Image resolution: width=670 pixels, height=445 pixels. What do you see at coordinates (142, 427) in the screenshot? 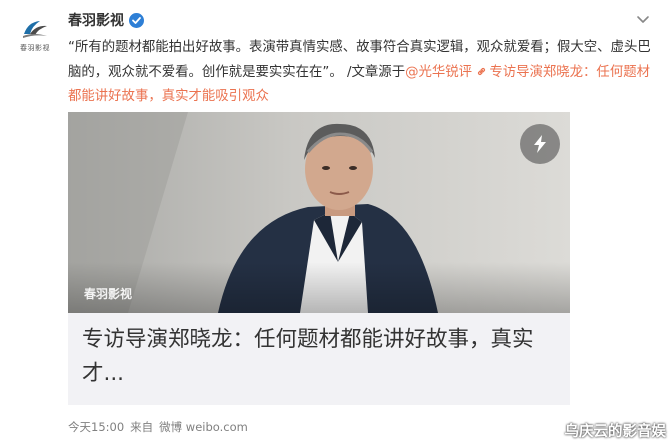
I see `post-source-prefix: 来自` at bounding box center [142, 427].